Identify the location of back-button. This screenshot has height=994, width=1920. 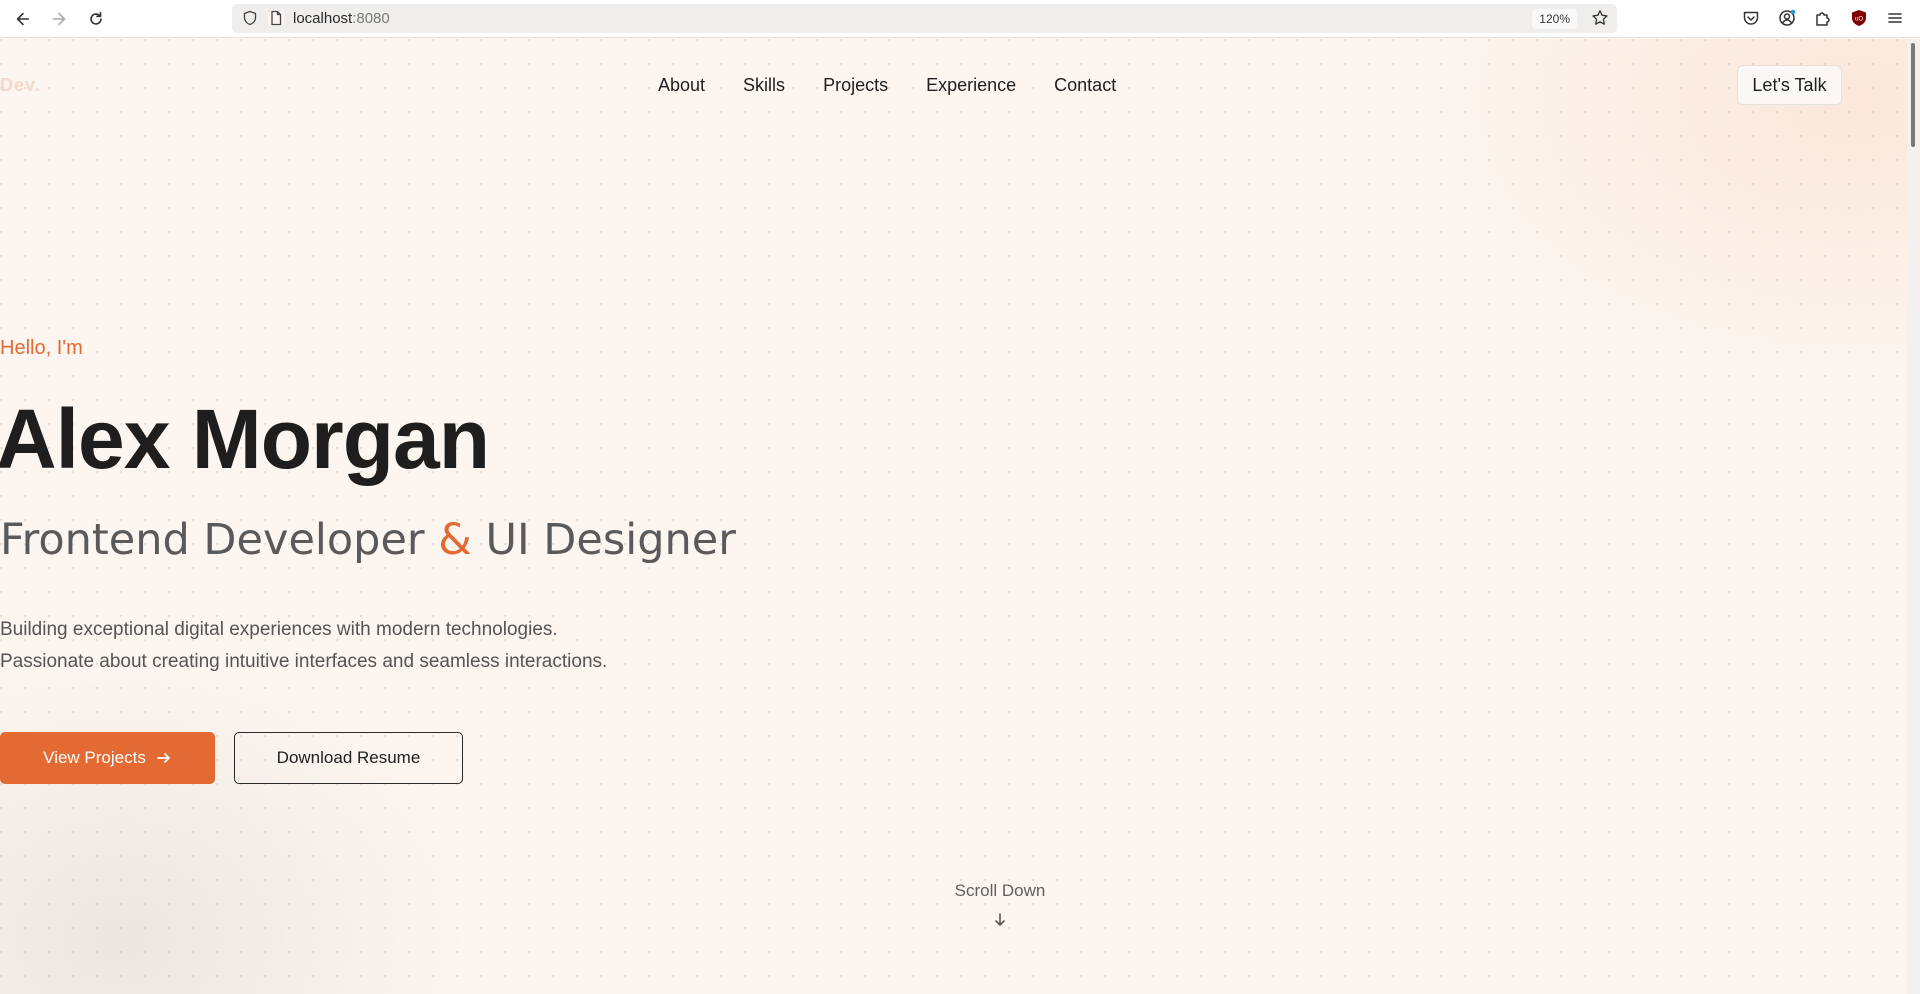
(23, 19).